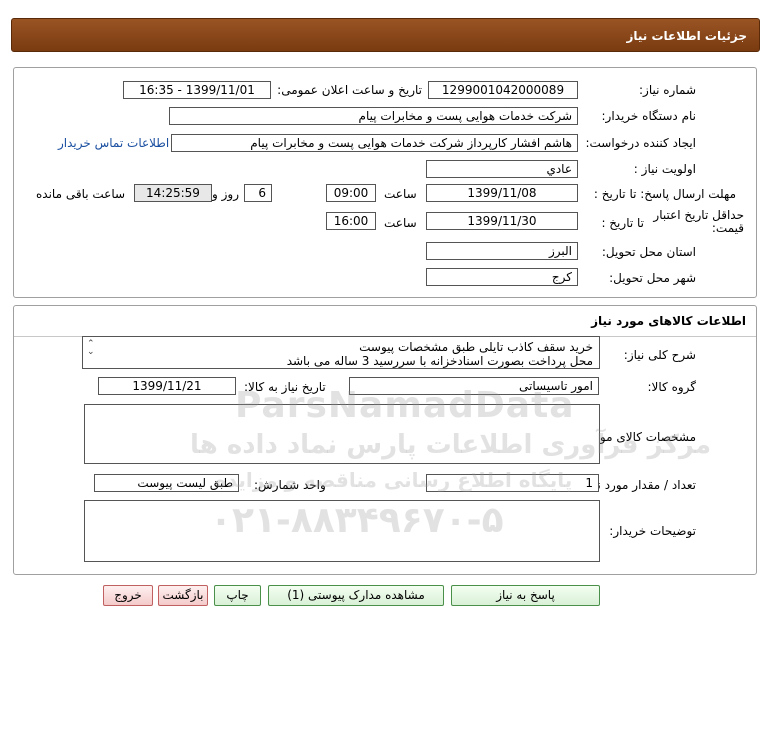  I want to click on province-field: البرز, so click(502, 251).